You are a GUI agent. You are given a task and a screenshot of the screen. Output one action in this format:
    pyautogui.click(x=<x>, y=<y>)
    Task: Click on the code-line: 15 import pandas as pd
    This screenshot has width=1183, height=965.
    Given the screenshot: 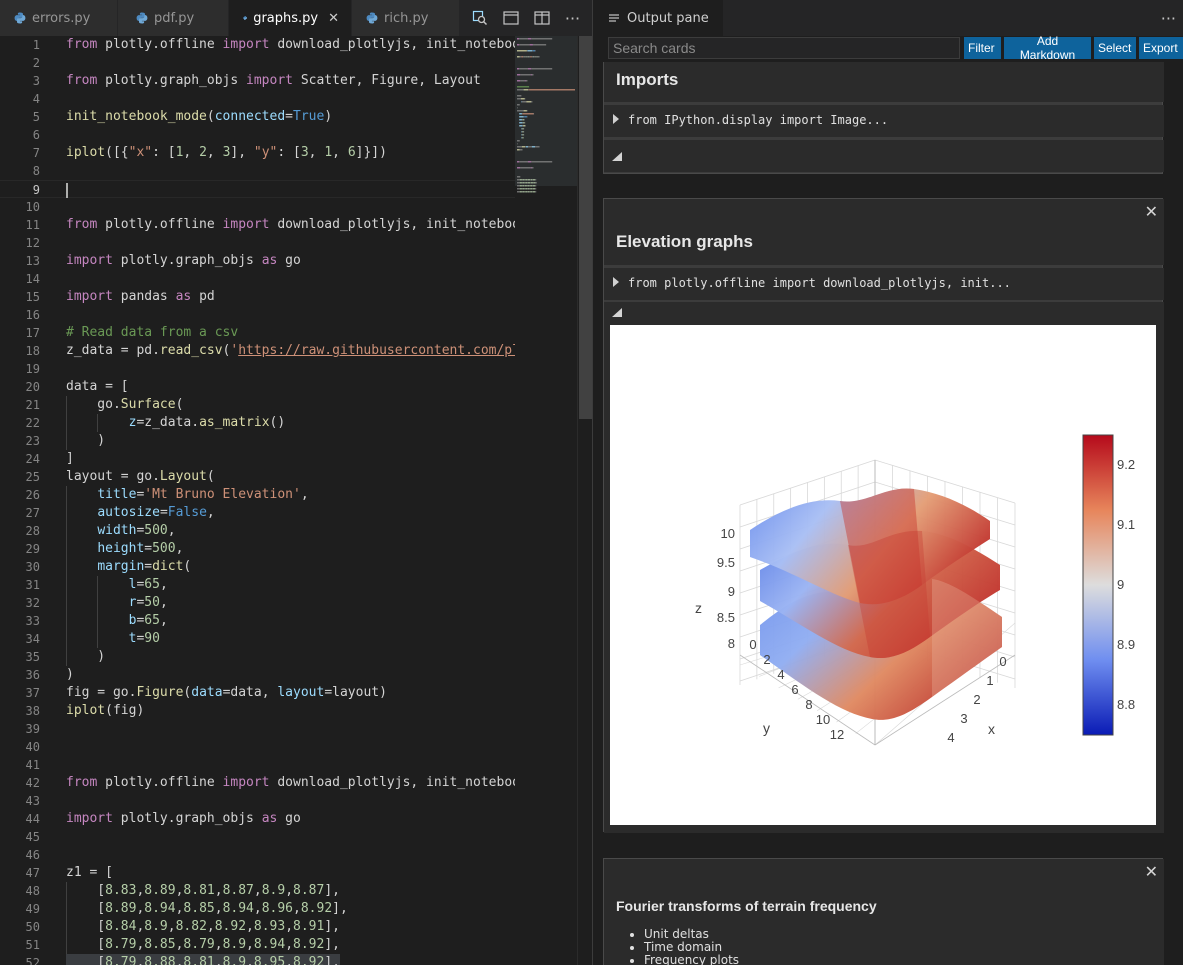 What is the action you would take?
    pyautogui.click(x=257, y=297)
    